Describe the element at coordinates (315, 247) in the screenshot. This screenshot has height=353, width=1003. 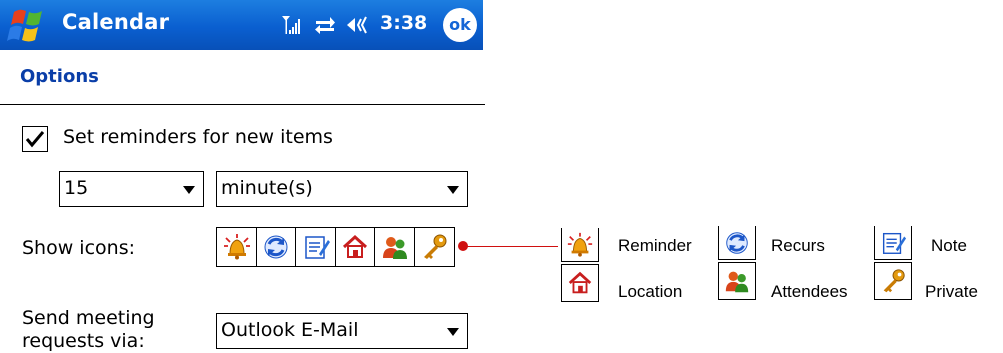
I see `note-icon` at that location.